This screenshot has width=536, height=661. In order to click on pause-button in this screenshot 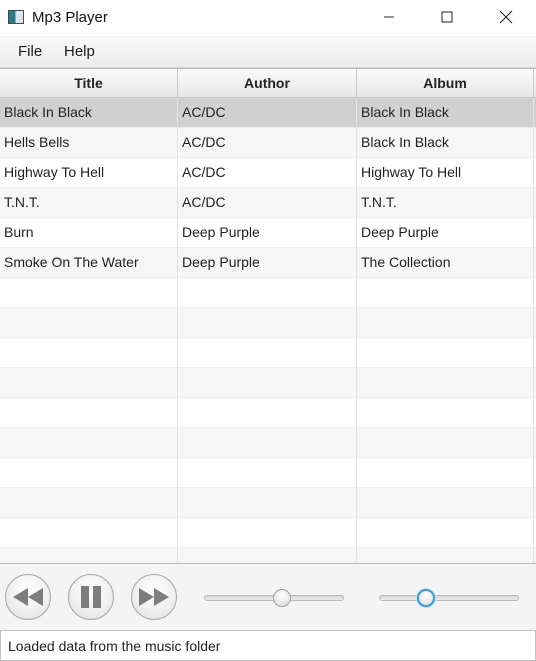, I will do `click(91, 597)`.